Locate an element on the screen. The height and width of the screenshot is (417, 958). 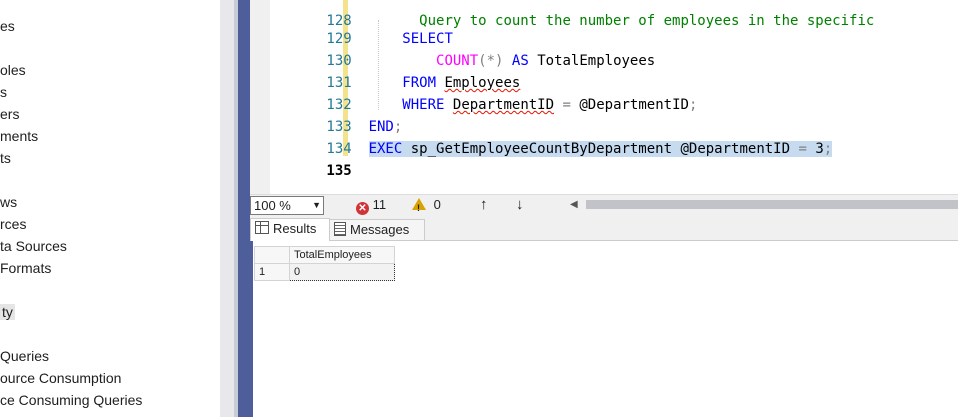
tab-results-label: Results is located at coordinates (295, 228).